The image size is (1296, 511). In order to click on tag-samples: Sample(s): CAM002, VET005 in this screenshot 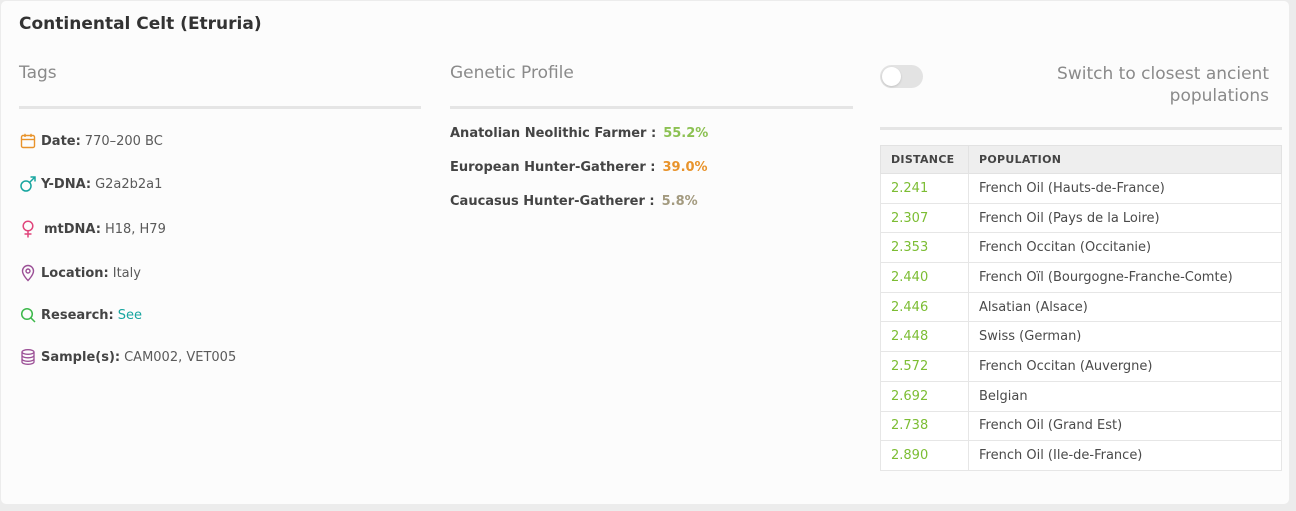, I will do `click(127, 357)`.